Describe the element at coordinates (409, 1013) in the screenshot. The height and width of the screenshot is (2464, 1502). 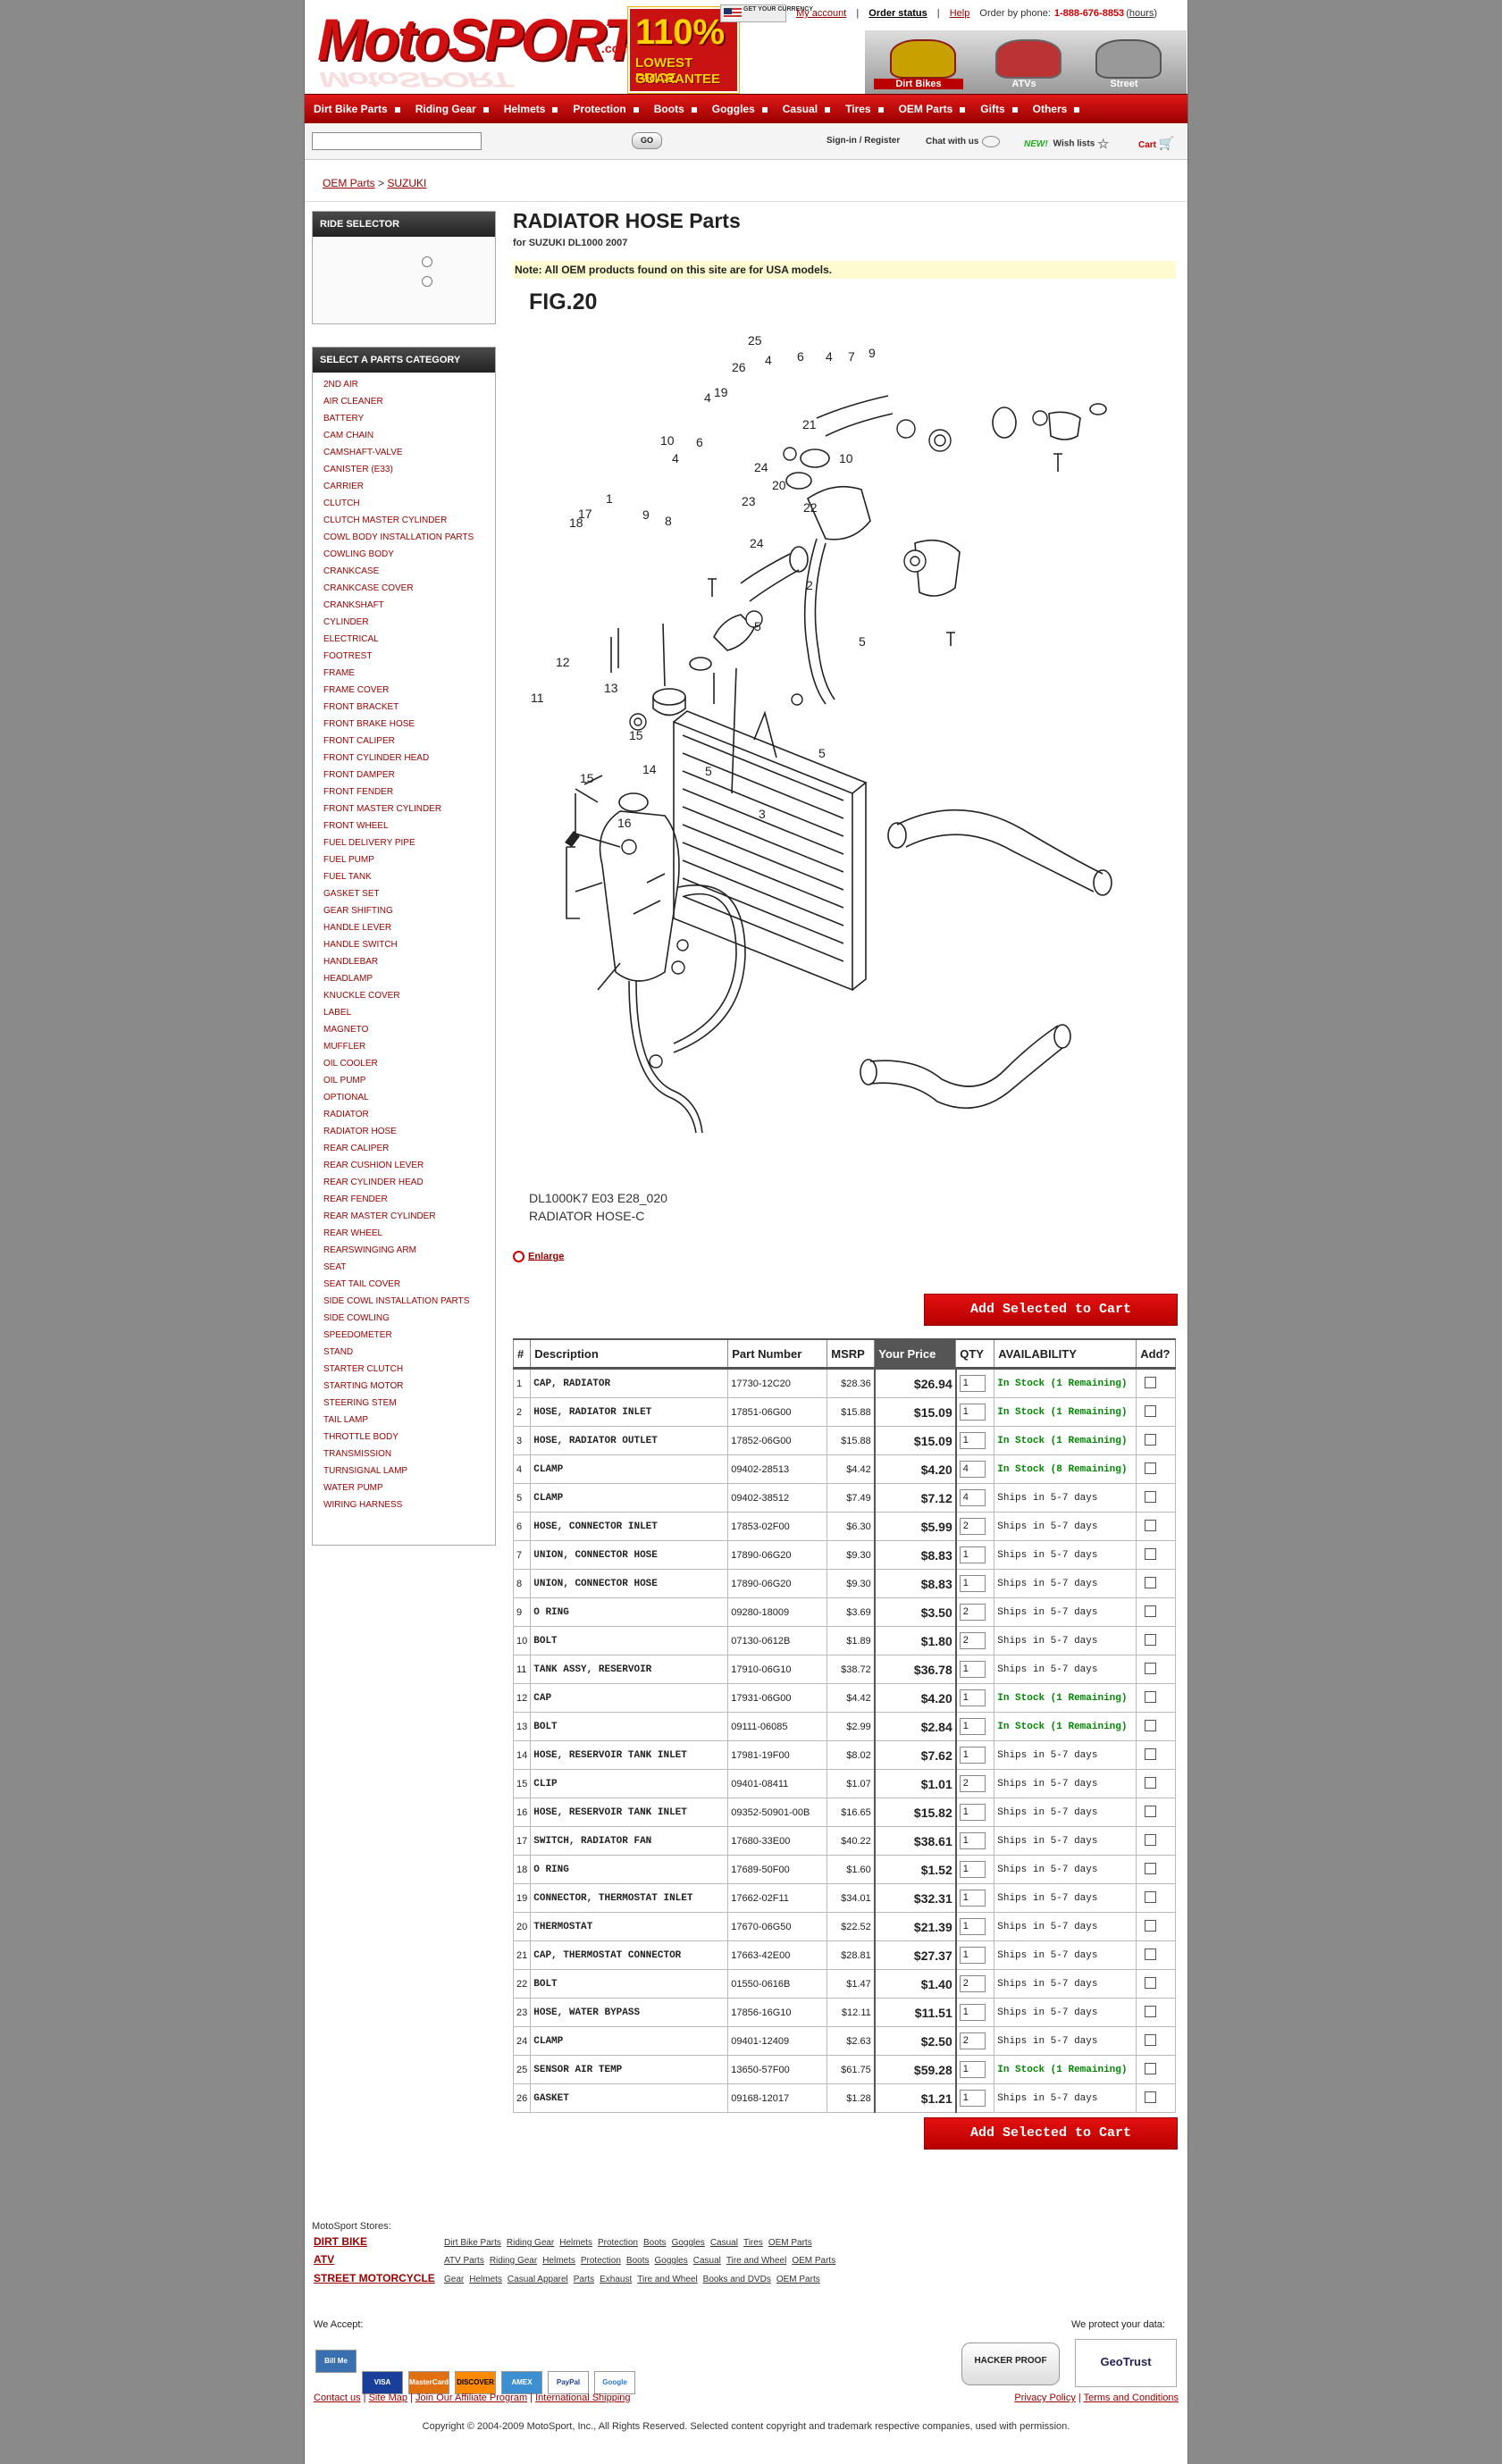
I see `category-item: LABEL` at that location.